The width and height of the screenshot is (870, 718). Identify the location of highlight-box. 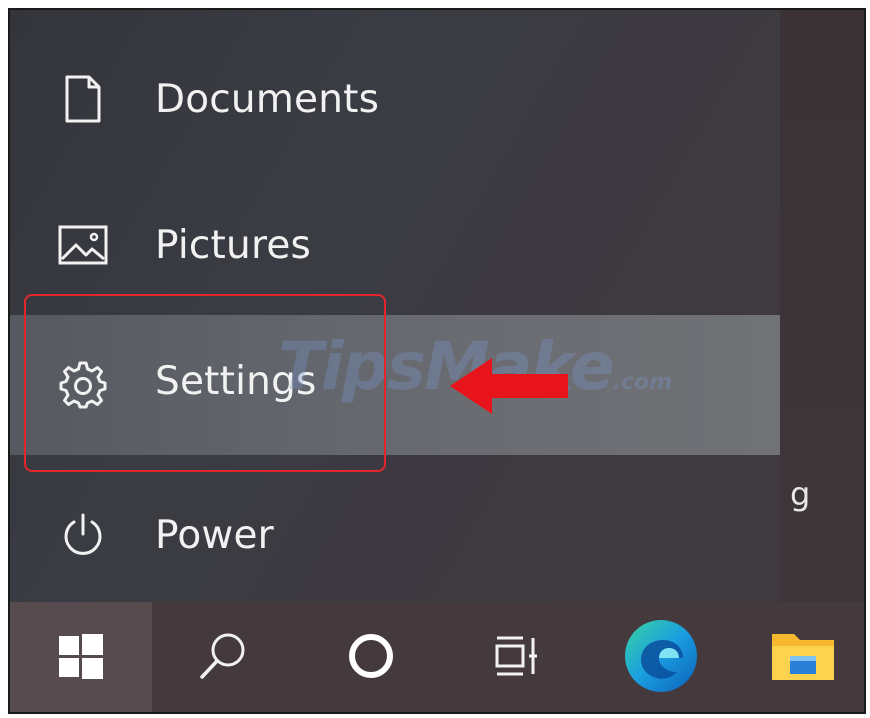
(205, 383).